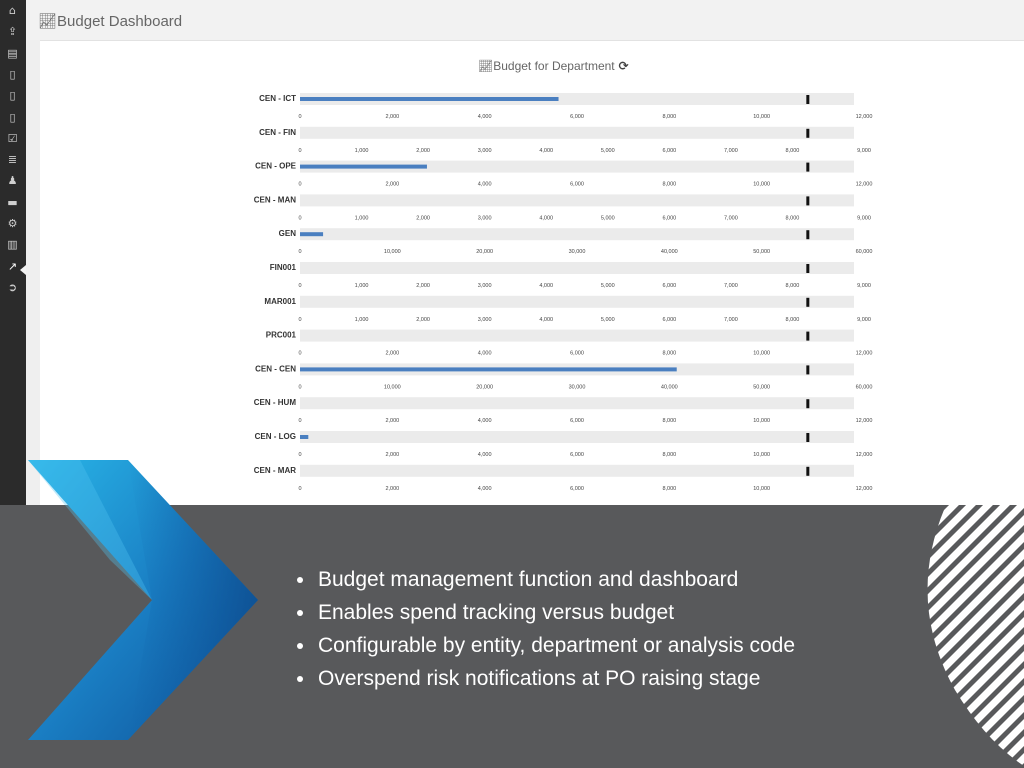 This screenshot has width=1024, height=768. What do you see at coordinates (555, 579) in the screenshot?
I see `list-item: Budget management function and dashboard` at bounding box center [555, 579].